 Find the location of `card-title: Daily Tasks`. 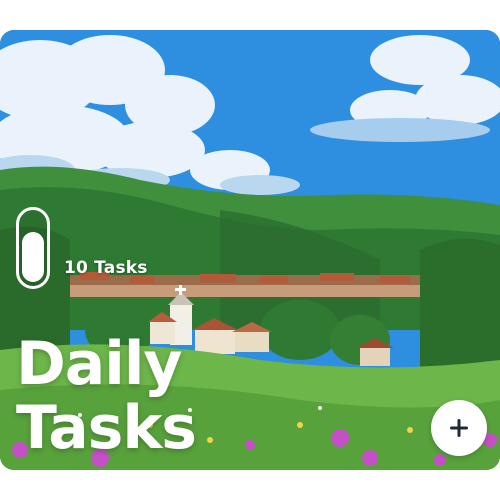

card-title: Daily Tasks is located at coordinates (106, 396).